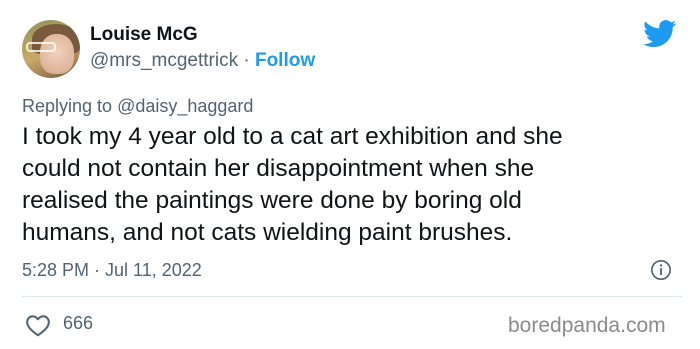  I want to click on author-handle-row: @mrs_mcgettrick · Follow, so click(202, 61).